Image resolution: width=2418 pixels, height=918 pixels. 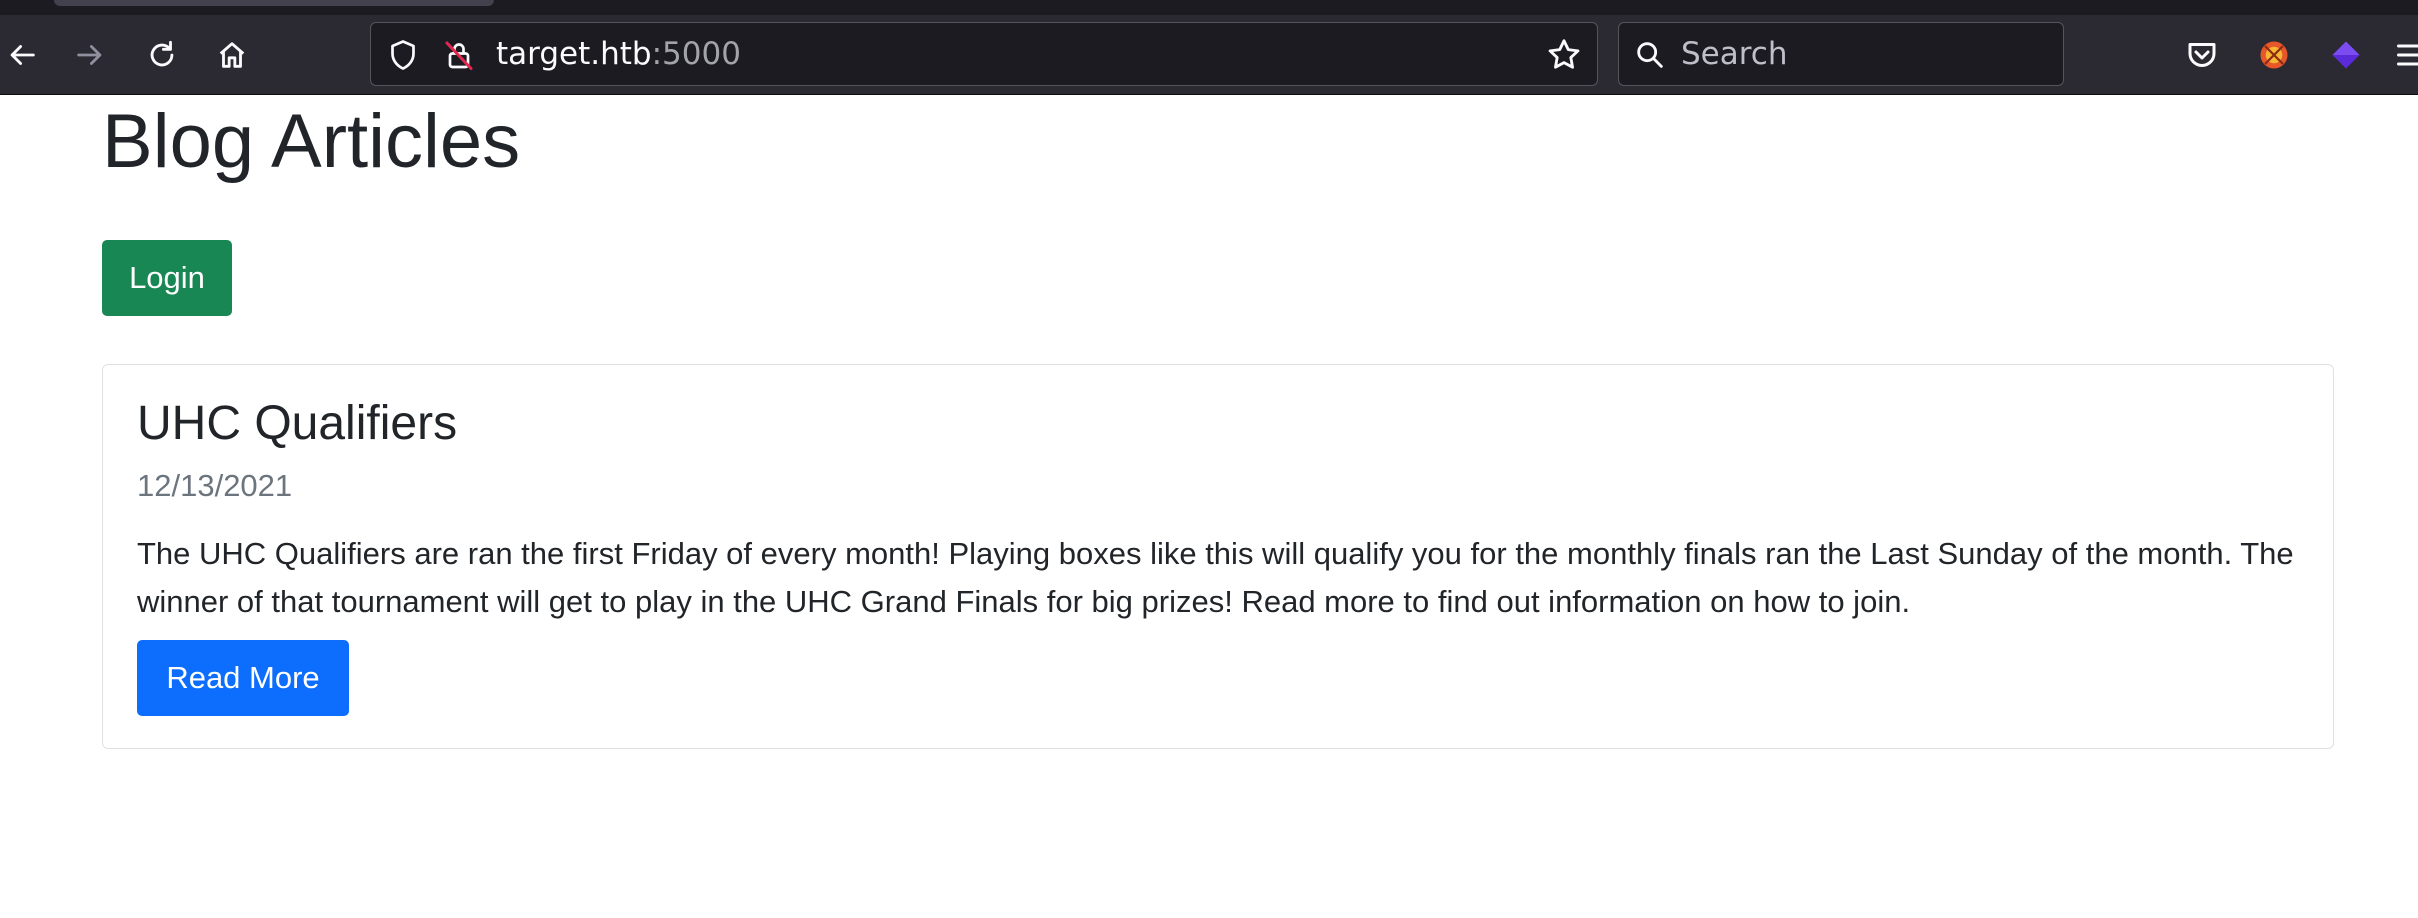 I want to click on reload-button, so click(x=162, y=55).